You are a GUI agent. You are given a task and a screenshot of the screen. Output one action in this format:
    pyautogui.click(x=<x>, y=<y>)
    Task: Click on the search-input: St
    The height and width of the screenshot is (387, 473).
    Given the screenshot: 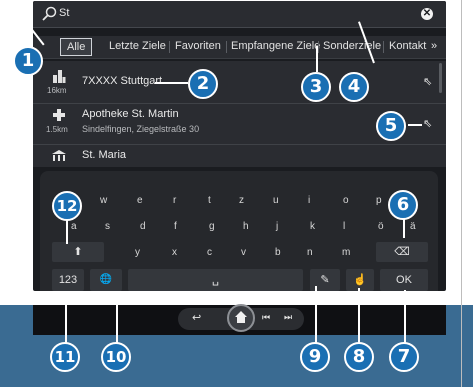 What is the action you would take?
    pyautogui.click(x=64, y=13)
    